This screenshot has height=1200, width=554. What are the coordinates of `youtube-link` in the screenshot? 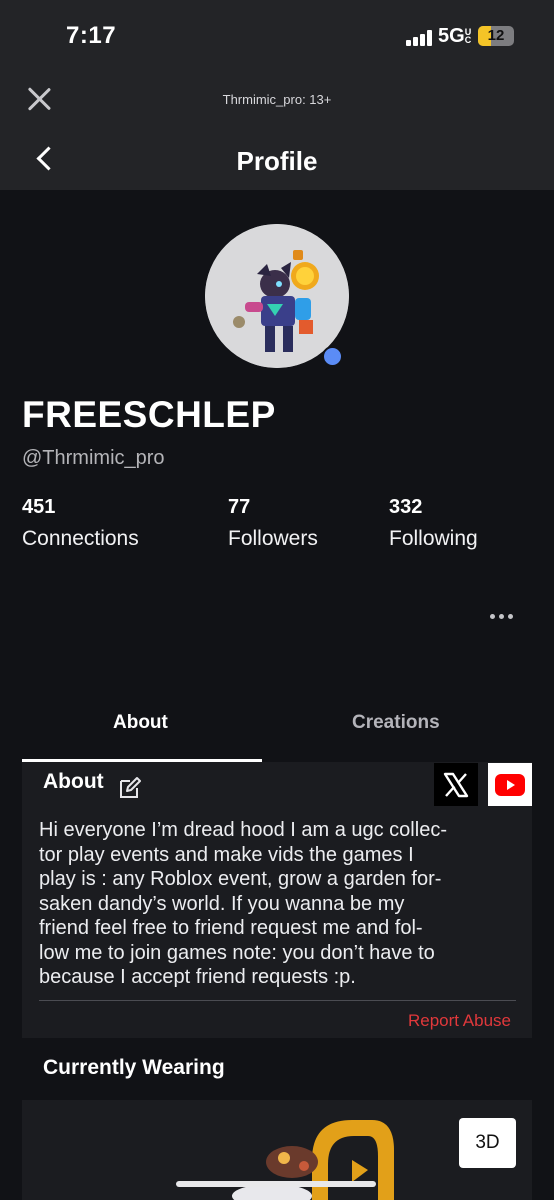 It's located at (510, 784).